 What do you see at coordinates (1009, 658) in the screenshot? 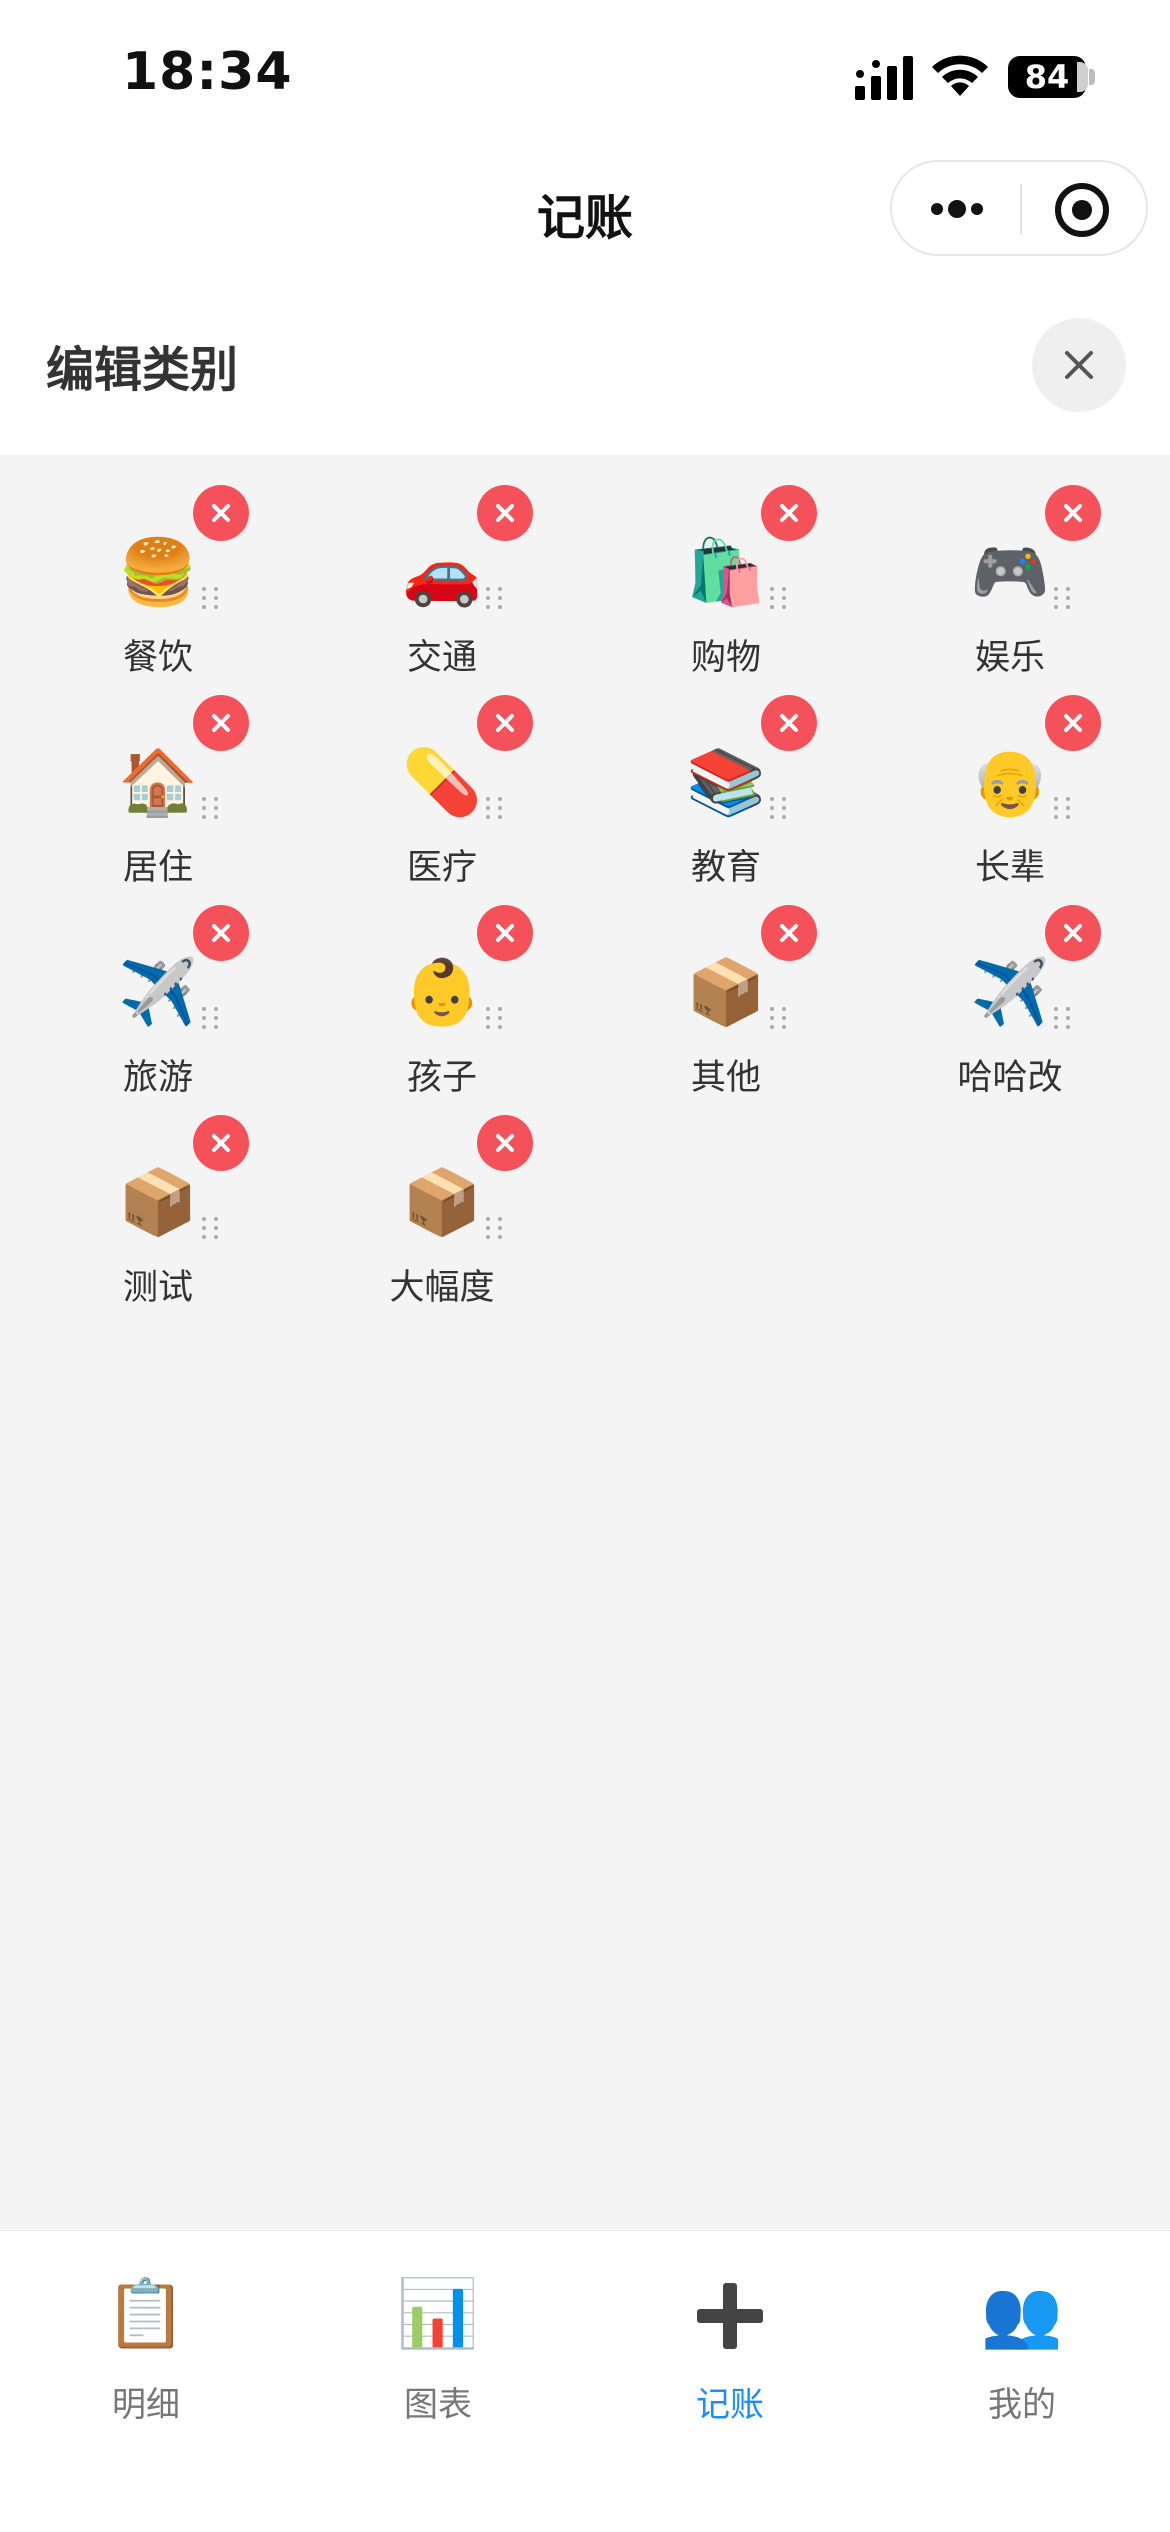
I see `category-label: 娱乐` at bounding box center [1009, 658].